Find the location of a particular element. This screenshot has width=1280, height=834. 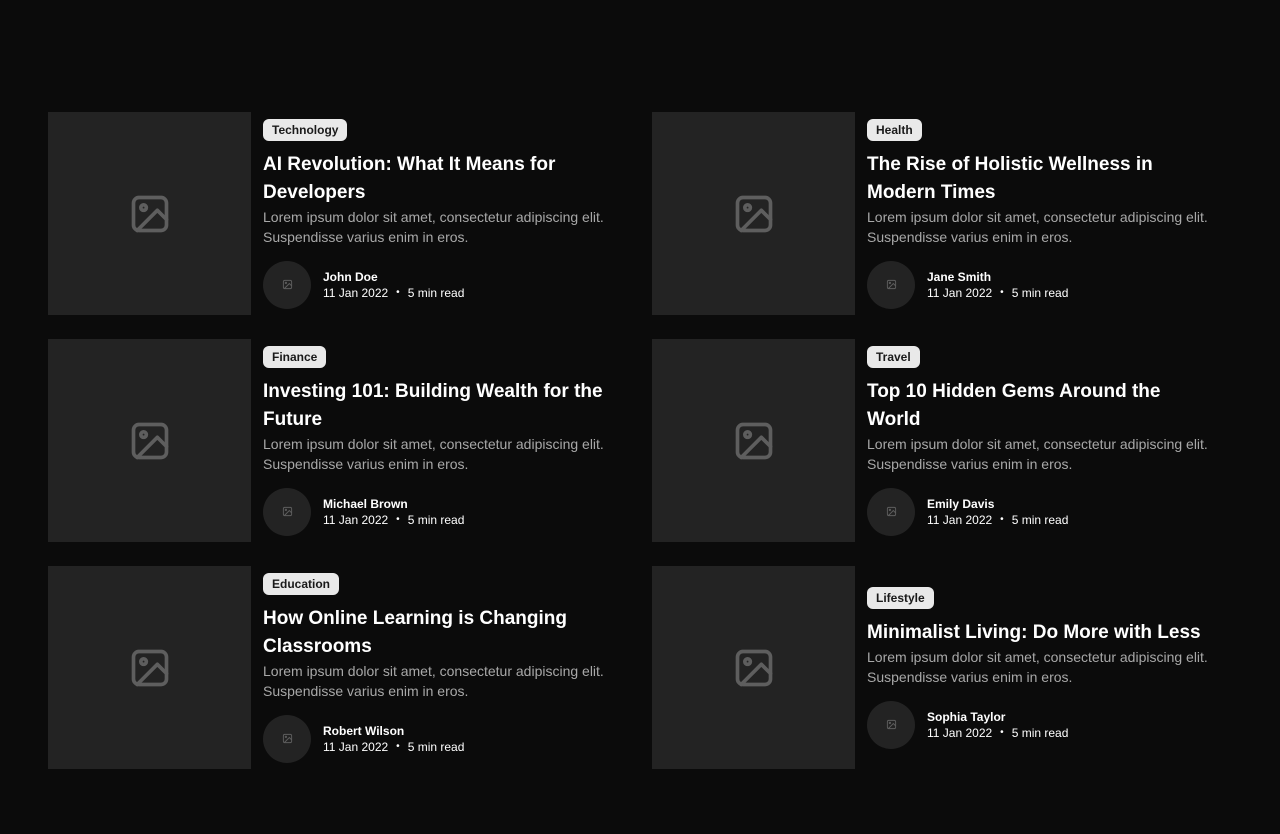

author-info: John Doe 11 Jan 2022 • 5 min read is located at coordinates (445, 284).